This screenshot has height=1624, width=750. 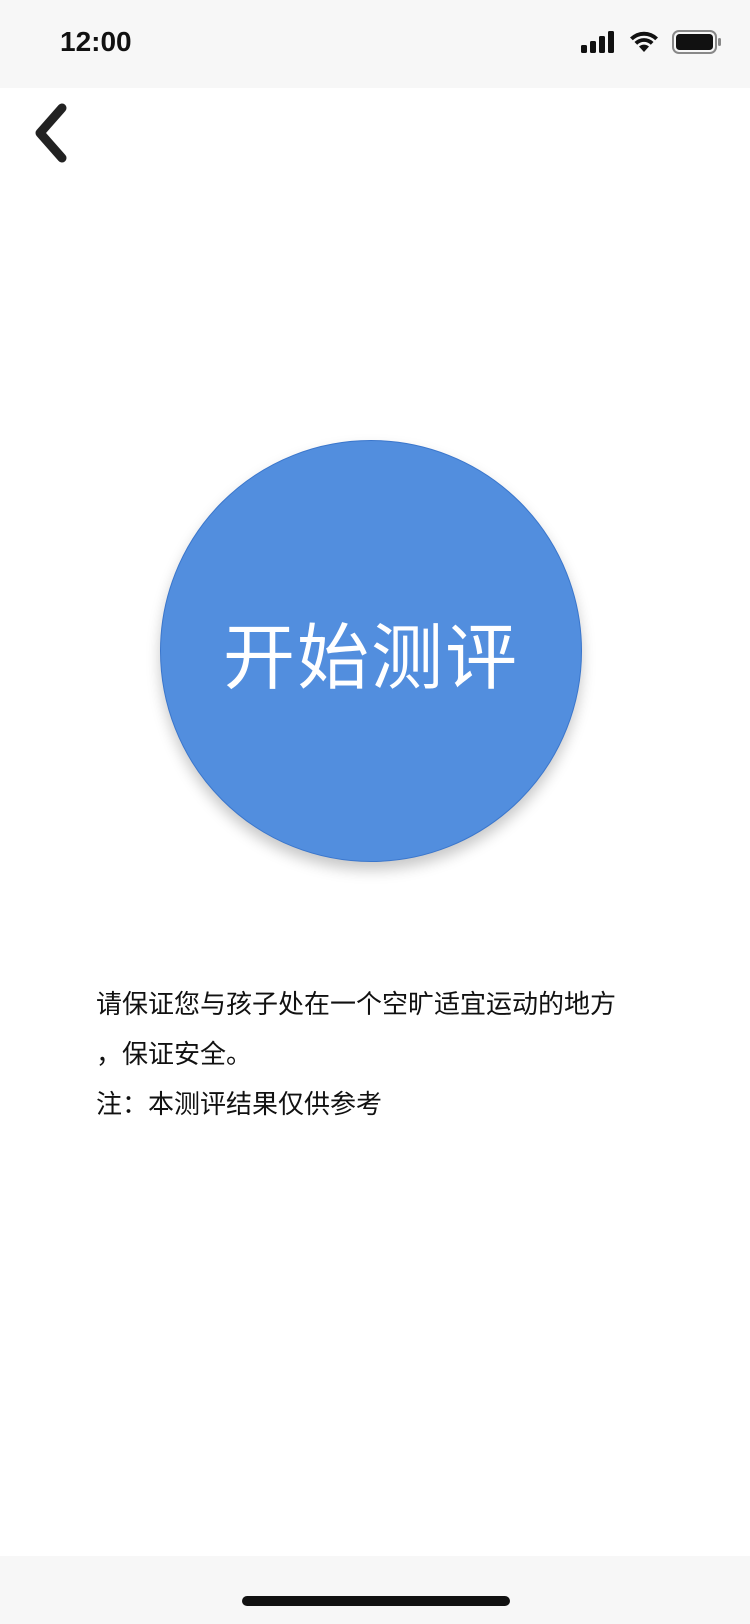 I want to click on status-bar: 12:00, so click(x=375, y=44).